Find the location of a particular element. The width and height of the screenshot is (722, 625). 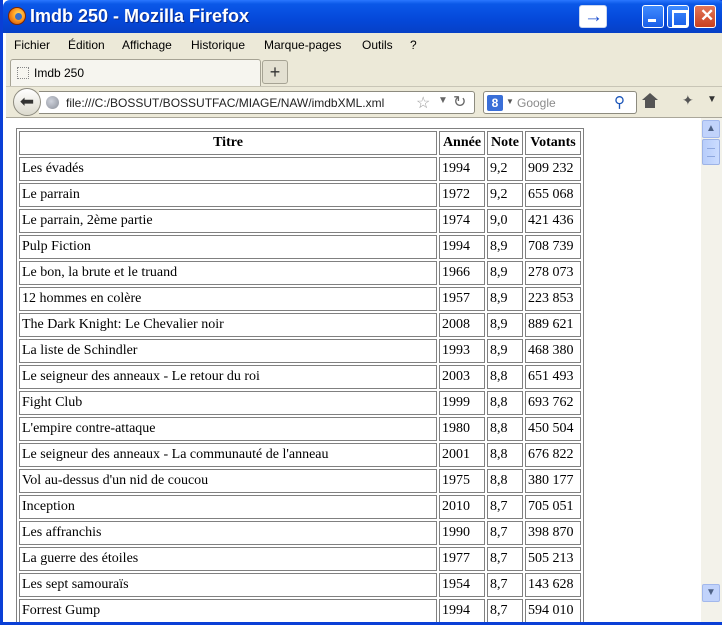

globe-icon is located at coordinates (52, 102).